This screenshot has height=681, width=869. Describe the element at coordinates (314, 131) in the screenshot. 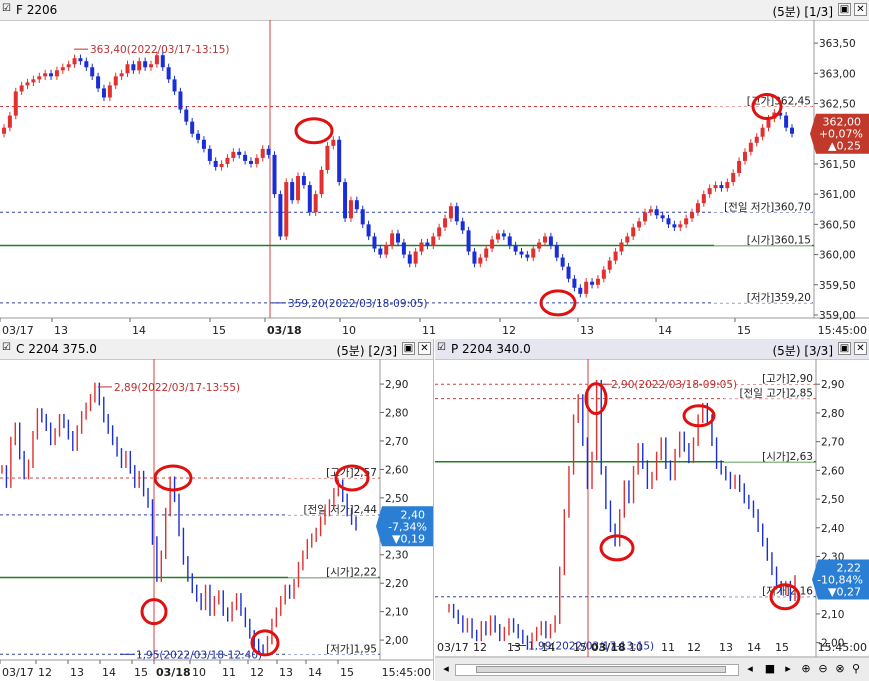

I see `highlight-circle` at that location.